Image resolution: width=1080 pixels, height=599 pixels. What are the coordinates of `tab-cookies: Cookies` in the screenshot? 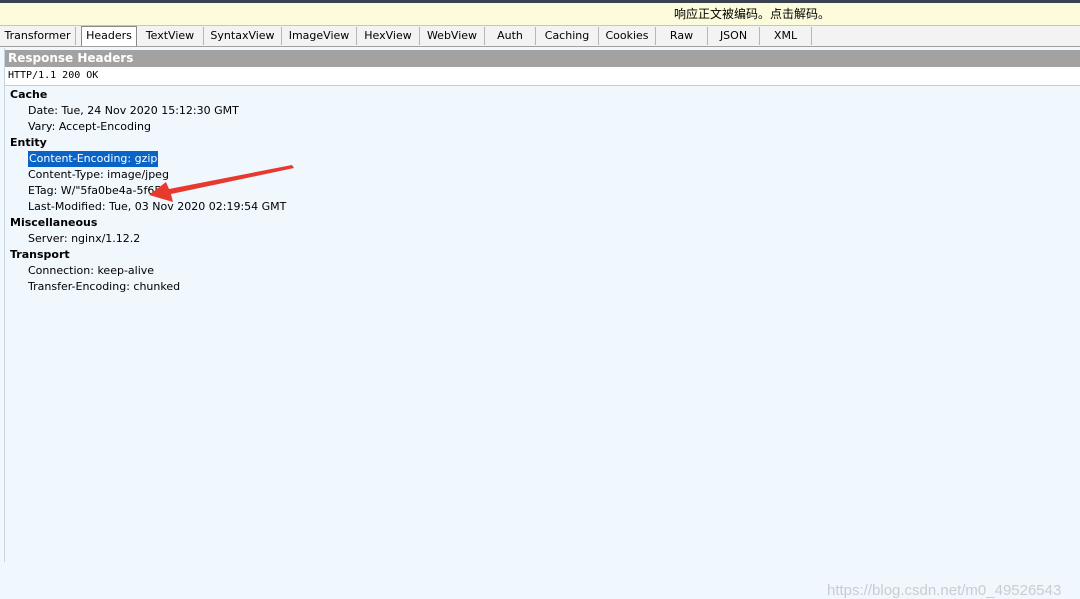 It's located at (627, 36).